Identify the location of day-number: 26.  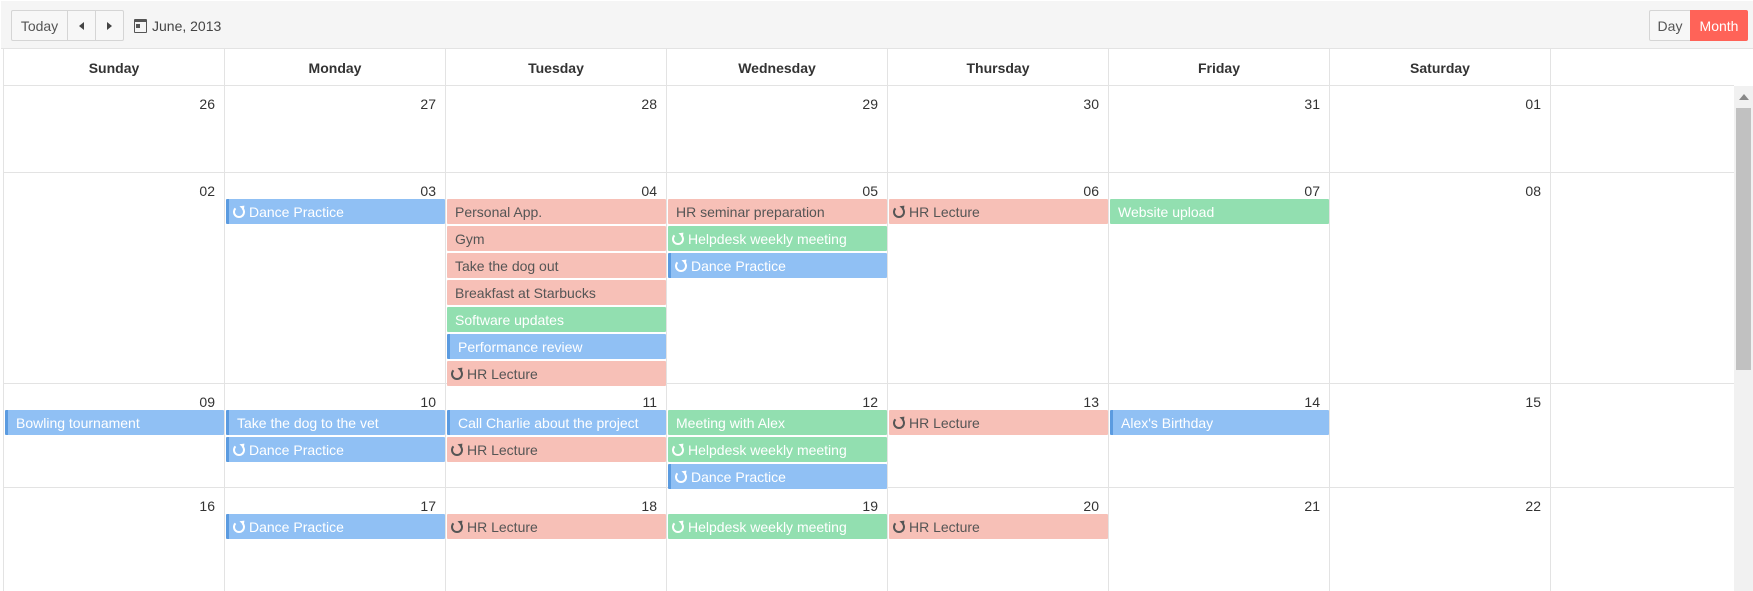
(207, 104).